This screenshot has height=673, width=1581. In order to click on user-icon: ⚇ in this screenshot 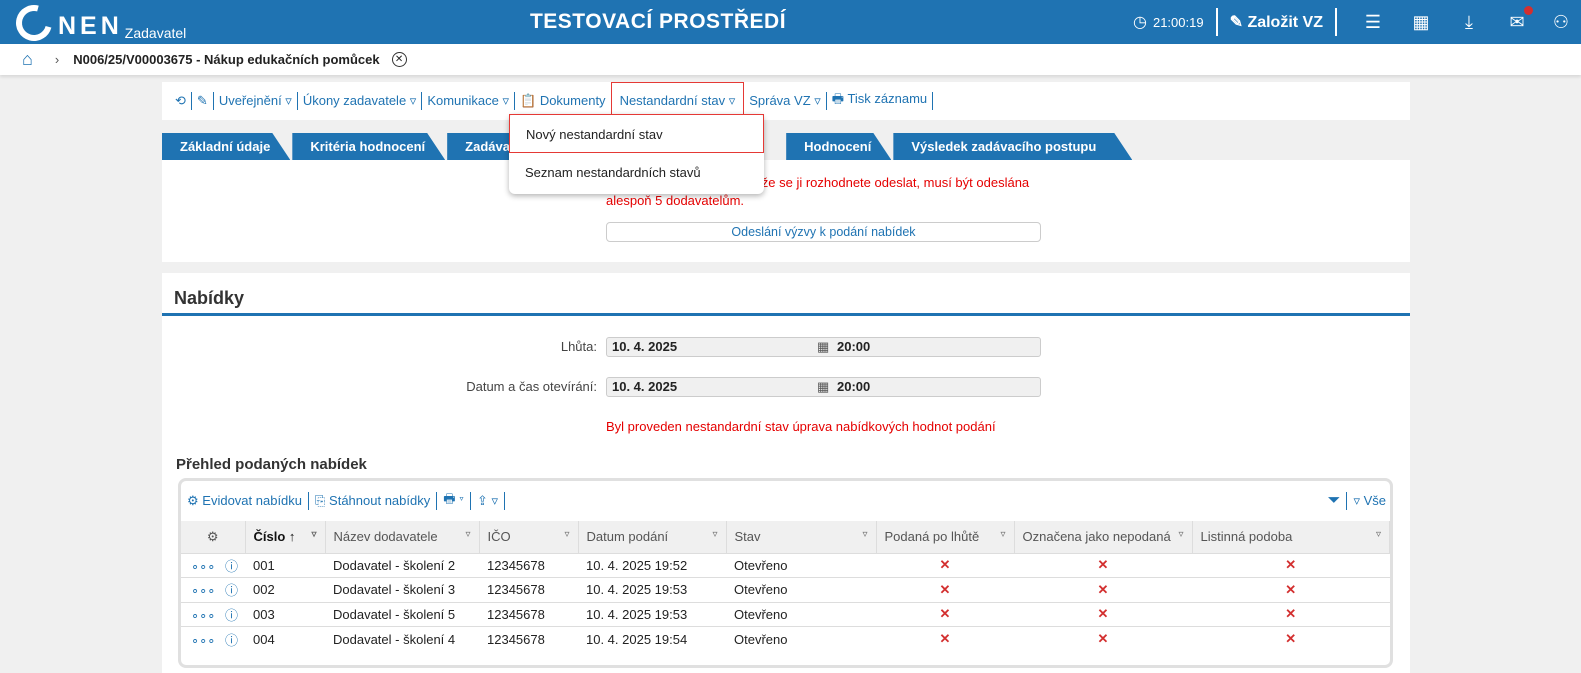, I will do `click(1561, 22)`.